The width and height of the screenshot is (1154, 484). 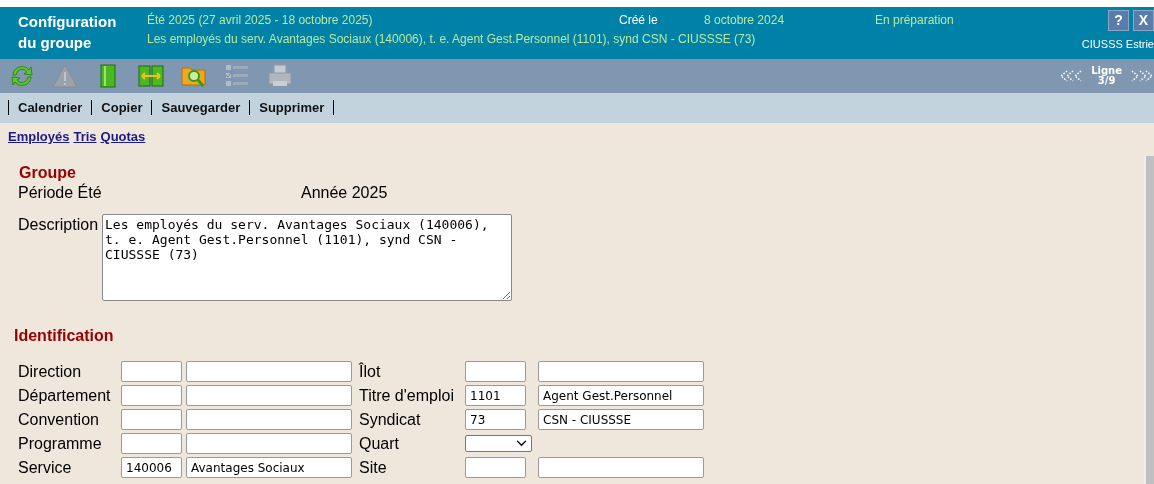 I want to click on period-text: Été 2025 (27 avril 2025 - 18 octobre 2025), so click(x=260, y=19).